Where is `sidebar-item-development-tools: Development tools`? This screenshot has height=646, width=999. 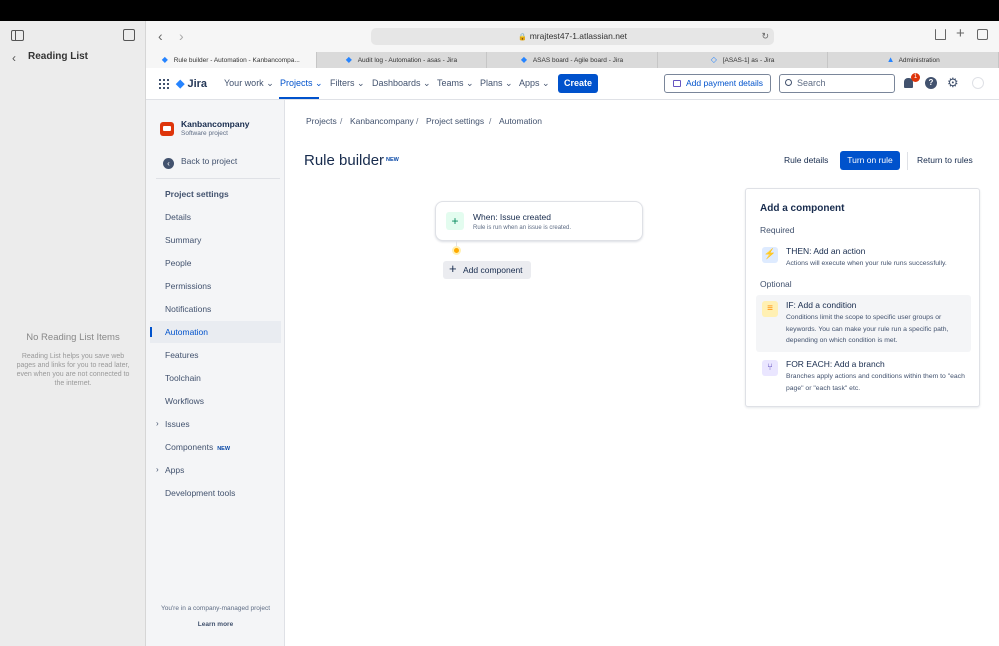
sidebar-item-development-tools: Development tools is located at coordinates (215, 493).